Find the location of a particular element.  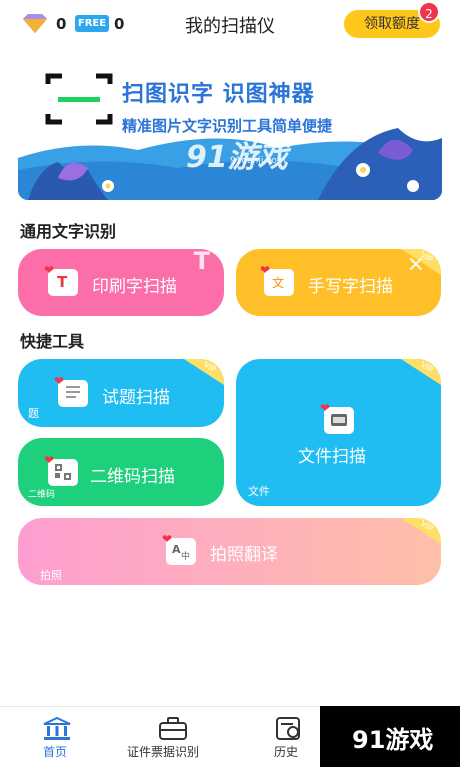

qr-scan-card: ❤ 二维码扫描 二维码 is located at coordinates (121, 472).